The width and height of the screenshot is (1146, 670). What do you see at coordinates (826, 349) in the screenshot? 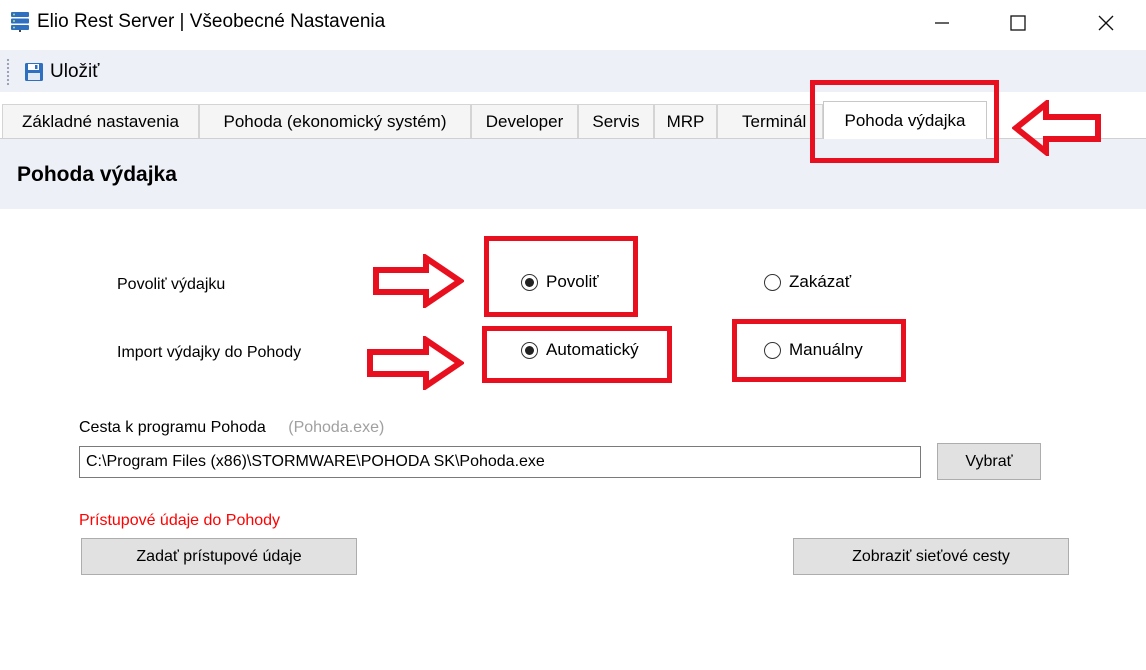
I see `radio-label: Manuálny` at bounding box center [826, 349].